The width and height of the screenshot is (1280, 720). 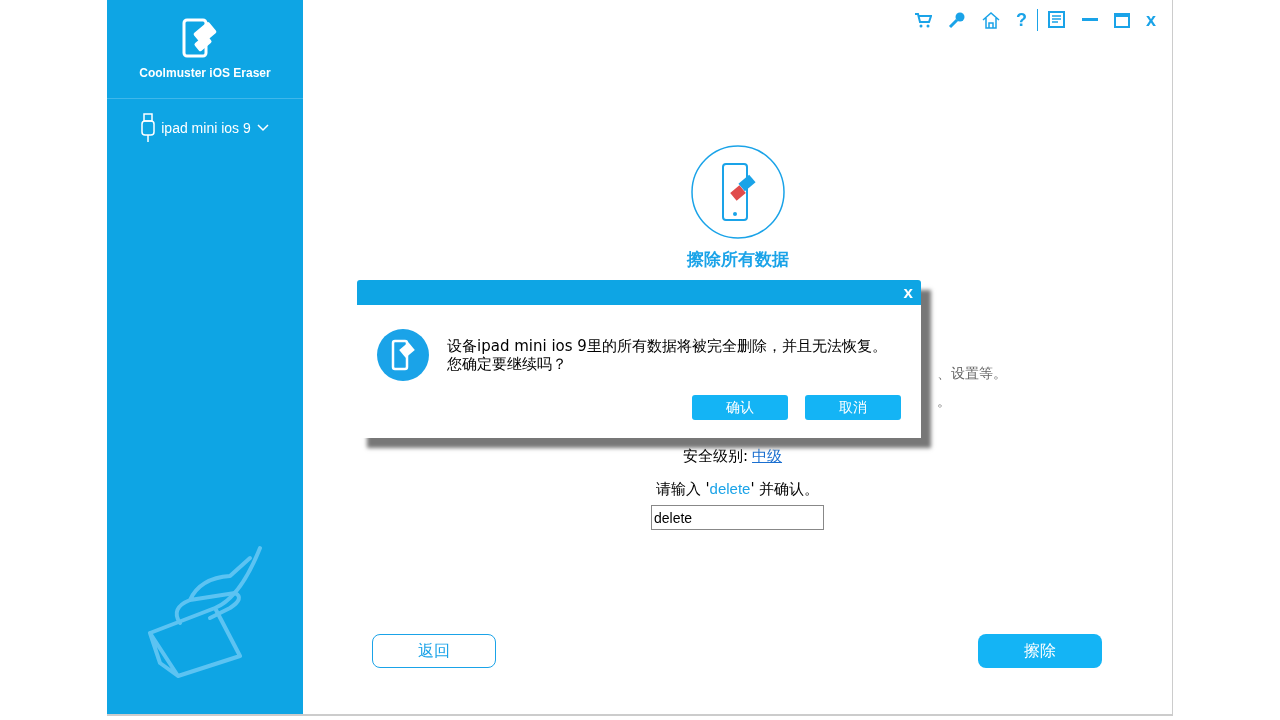 What do you see at coordinates (991, 20) in the screenshot?
I see `home-icon` at bounding box center [991, 20].